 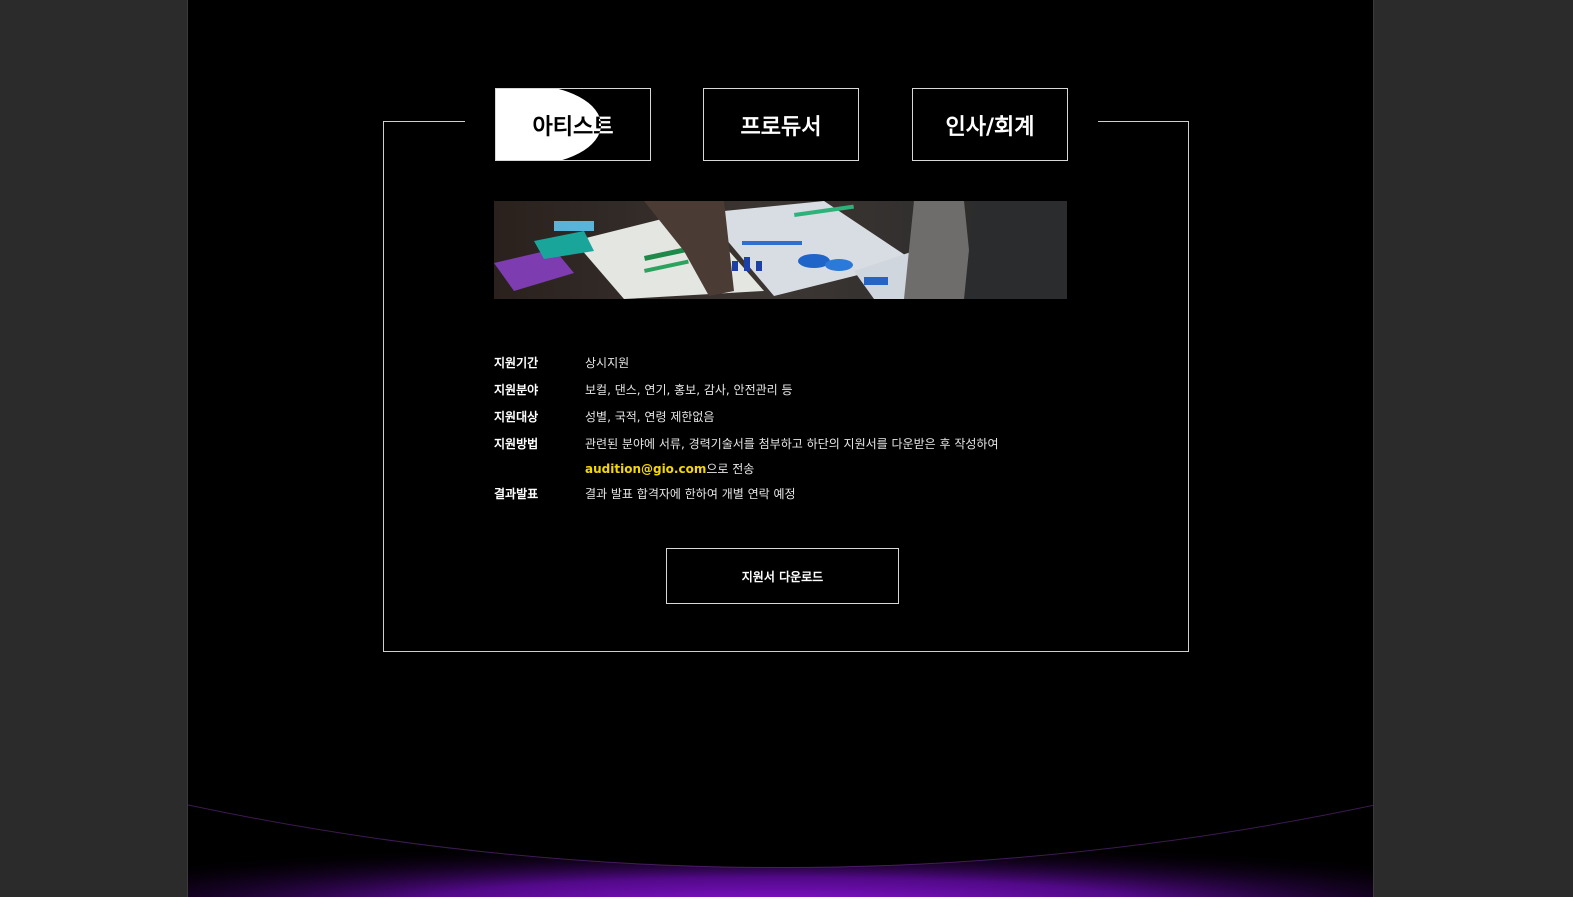 I want to click on period-label: 지원기간, so click(x=516, y=363).